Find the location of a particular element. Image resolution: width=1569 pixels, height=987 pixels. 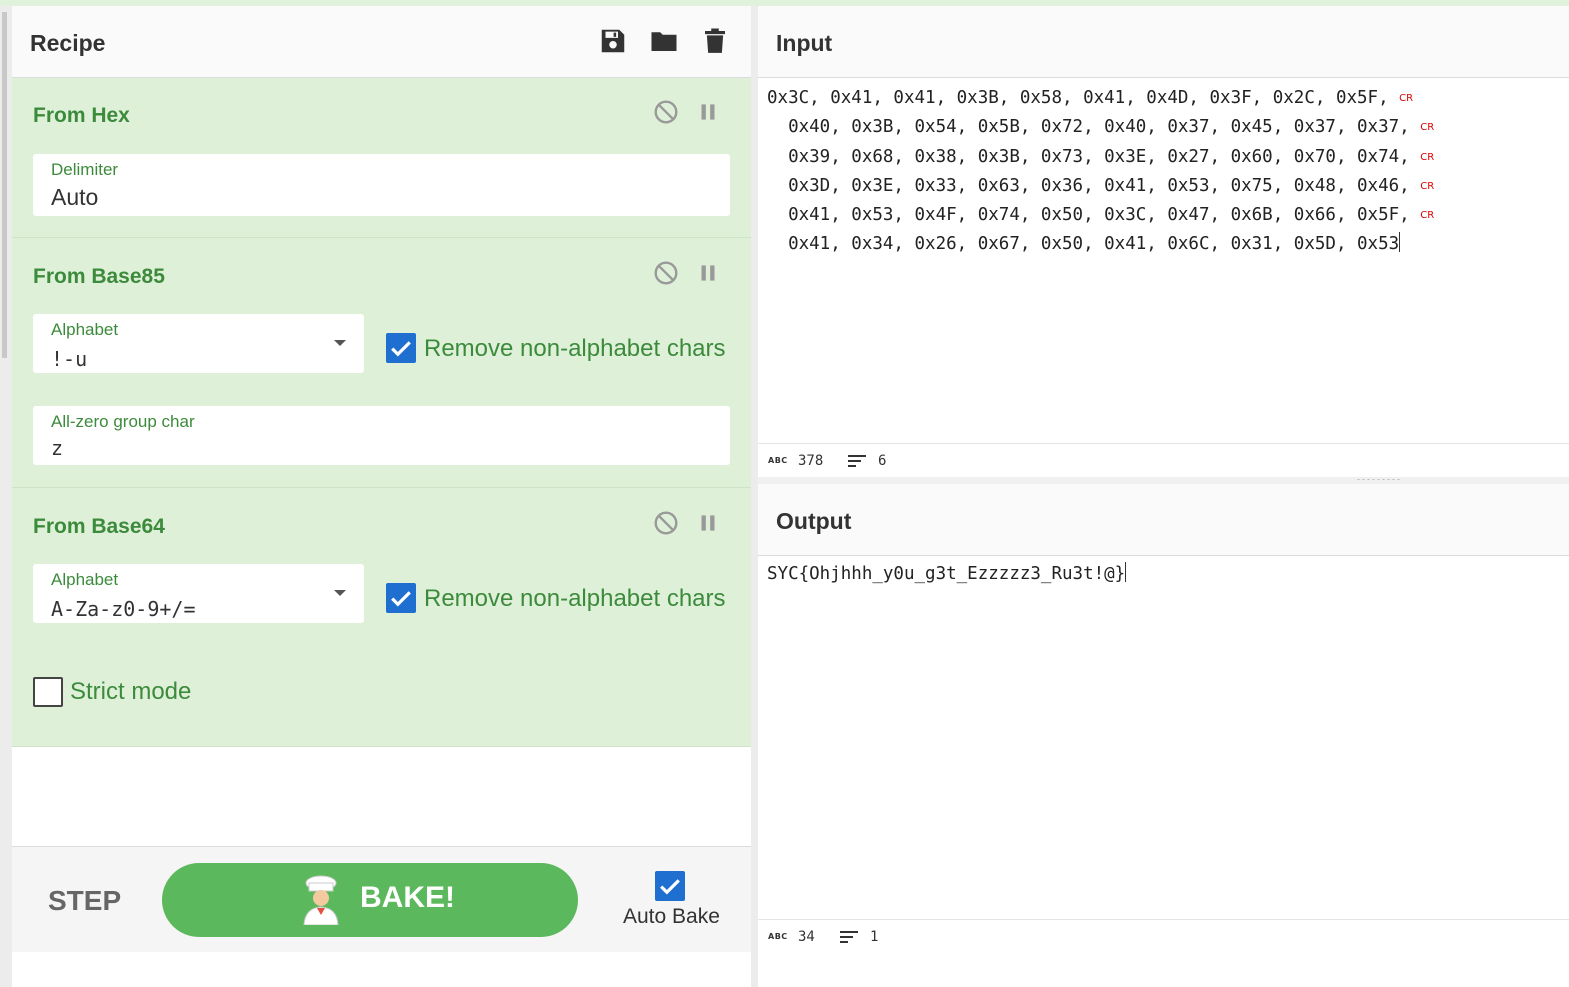

input-char-count: 378 is located at coordinates (811, 461).